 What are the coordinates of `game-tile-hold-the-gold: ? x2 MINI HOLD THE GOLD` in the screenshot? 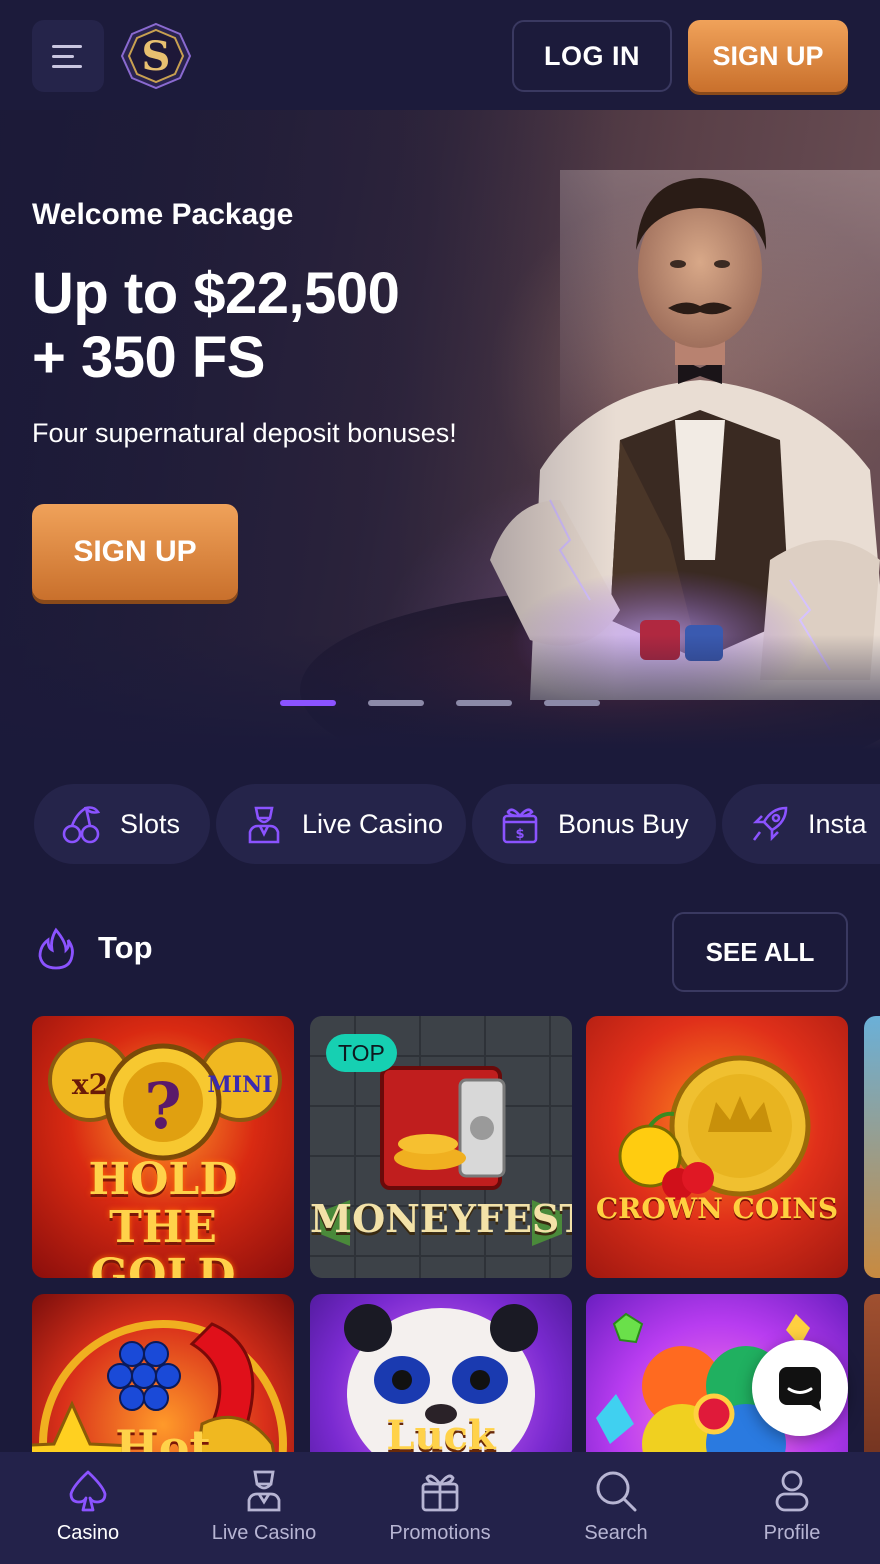 It's located at (163, 1147).